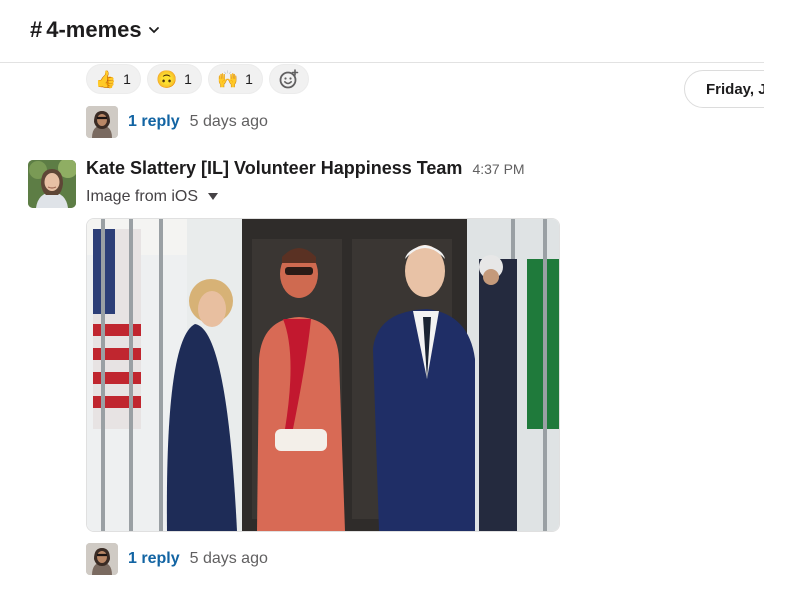 The height and width of the screenshot is (596, 800). I want to click on add-reaction-icon, so click(289, 79).